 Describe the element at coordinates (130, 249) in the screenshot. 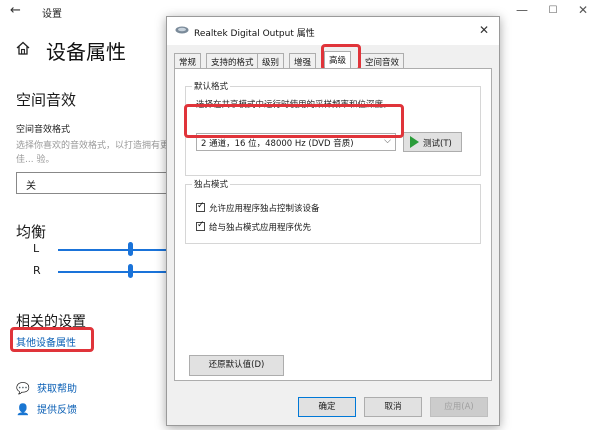

I see `balance-left-slider-thumb` at that location.